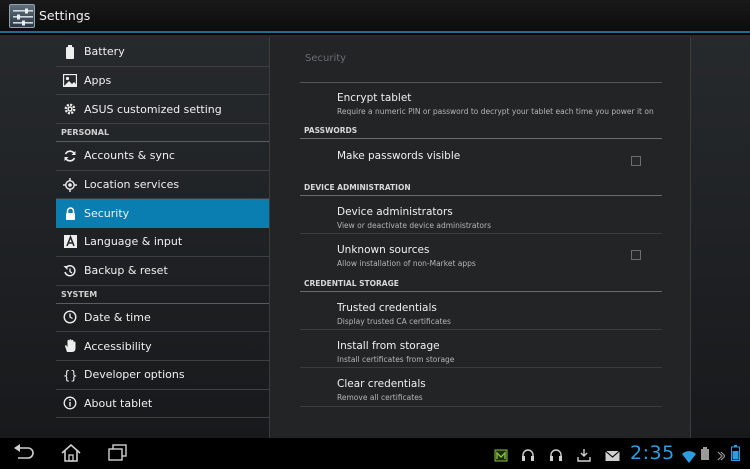  Describe the element at coordinates (399, 156) in the screenshot. I see `row-title: Make passwords visible` at that location.